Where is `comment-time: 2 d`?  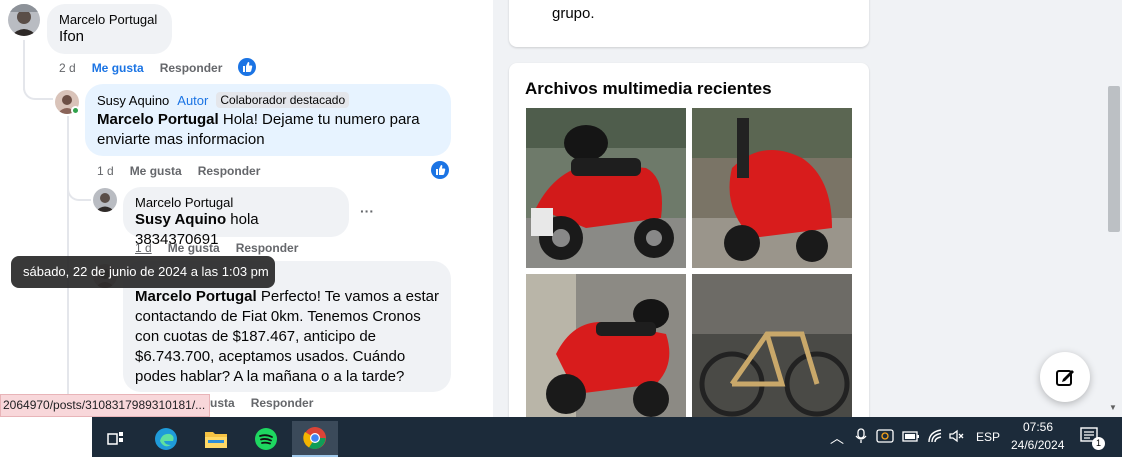 comment-time: 2 d is located at coordinates (67, 68).